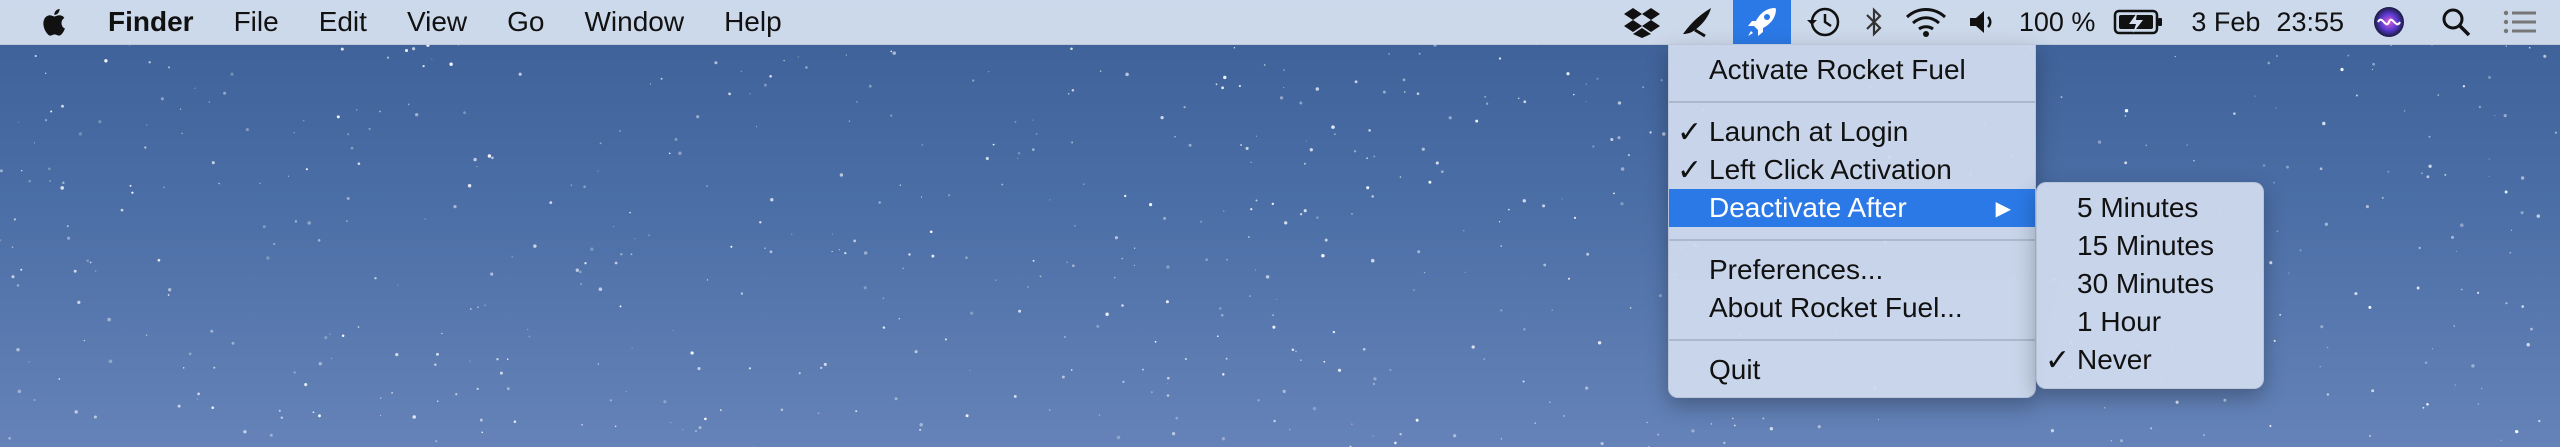 The width and height of the screenshot is (2560, 447). What do you see at coordinates (1808, 207) in the screenshot?
I see `menu-item-label: Deactivate After` at bounding box center [1808, 207].